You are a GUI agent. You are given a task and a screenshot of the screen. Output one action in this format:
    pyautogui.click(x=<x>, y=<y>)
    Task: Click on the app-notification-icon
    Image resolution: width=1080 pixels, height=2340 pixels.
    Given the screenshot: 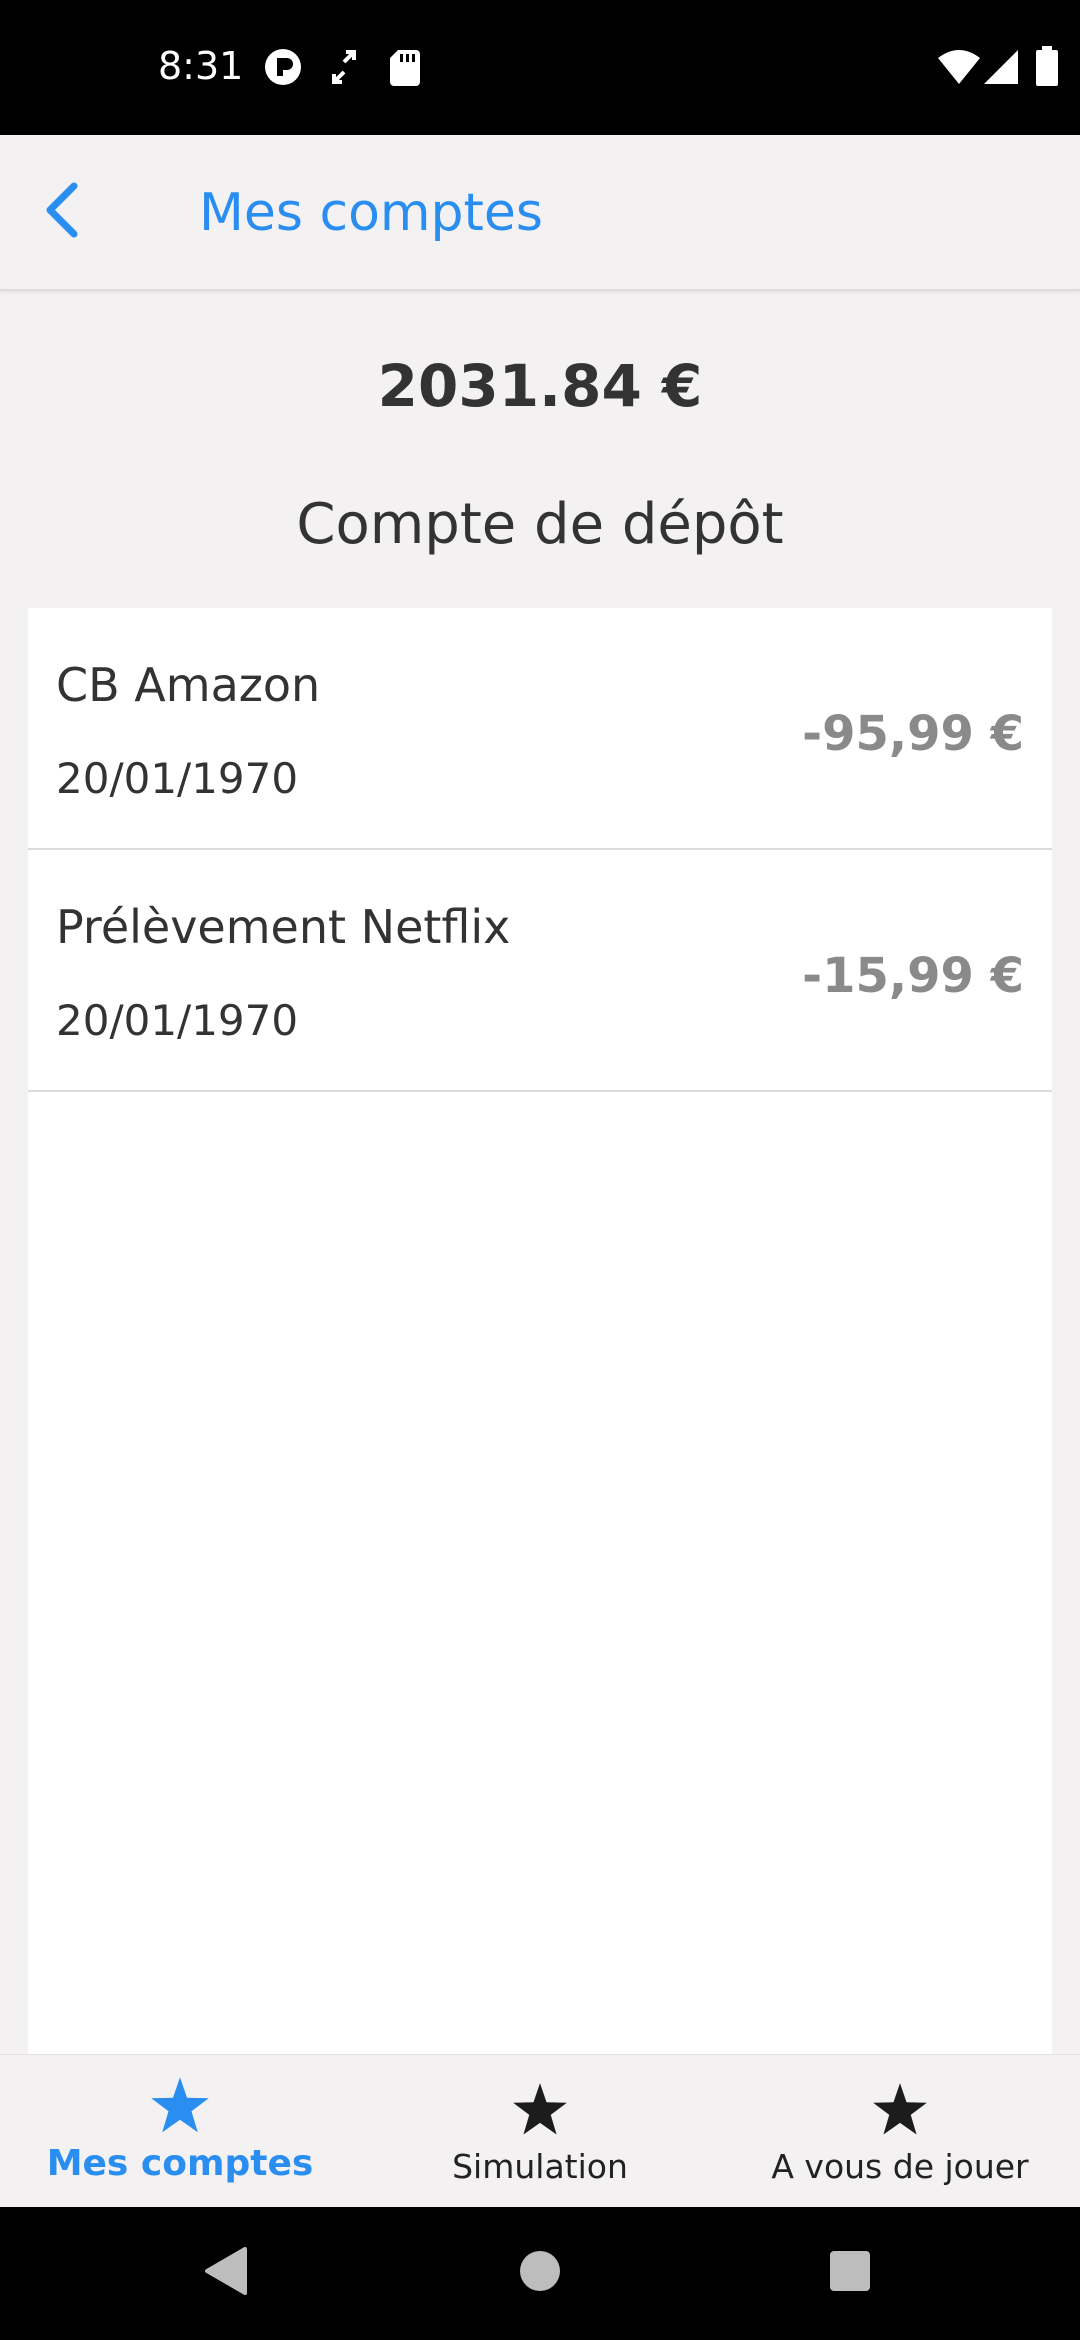 What is the action you would take?
    pyautogui.click(x=283, y=69)
    